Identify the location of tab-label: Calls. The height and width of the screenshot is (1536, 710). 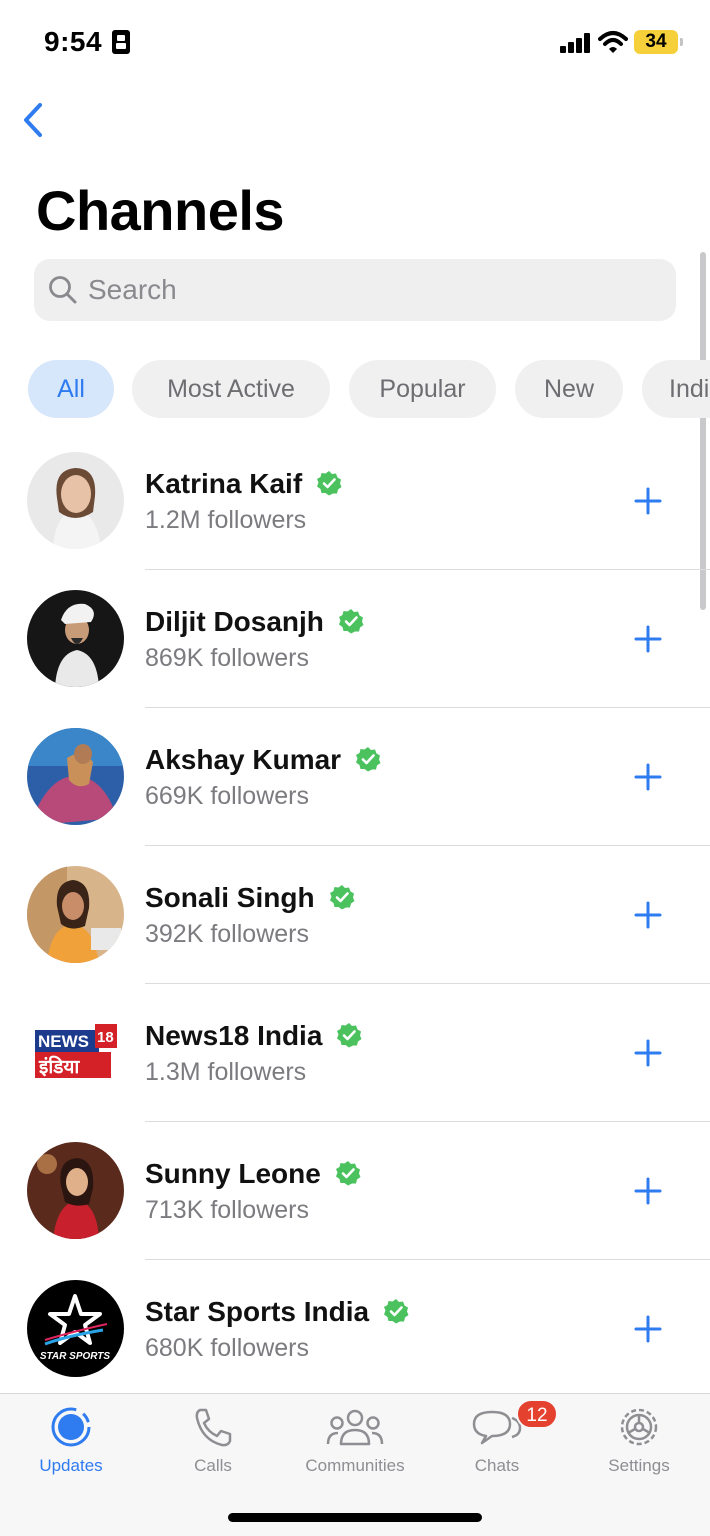
(213, 1465).